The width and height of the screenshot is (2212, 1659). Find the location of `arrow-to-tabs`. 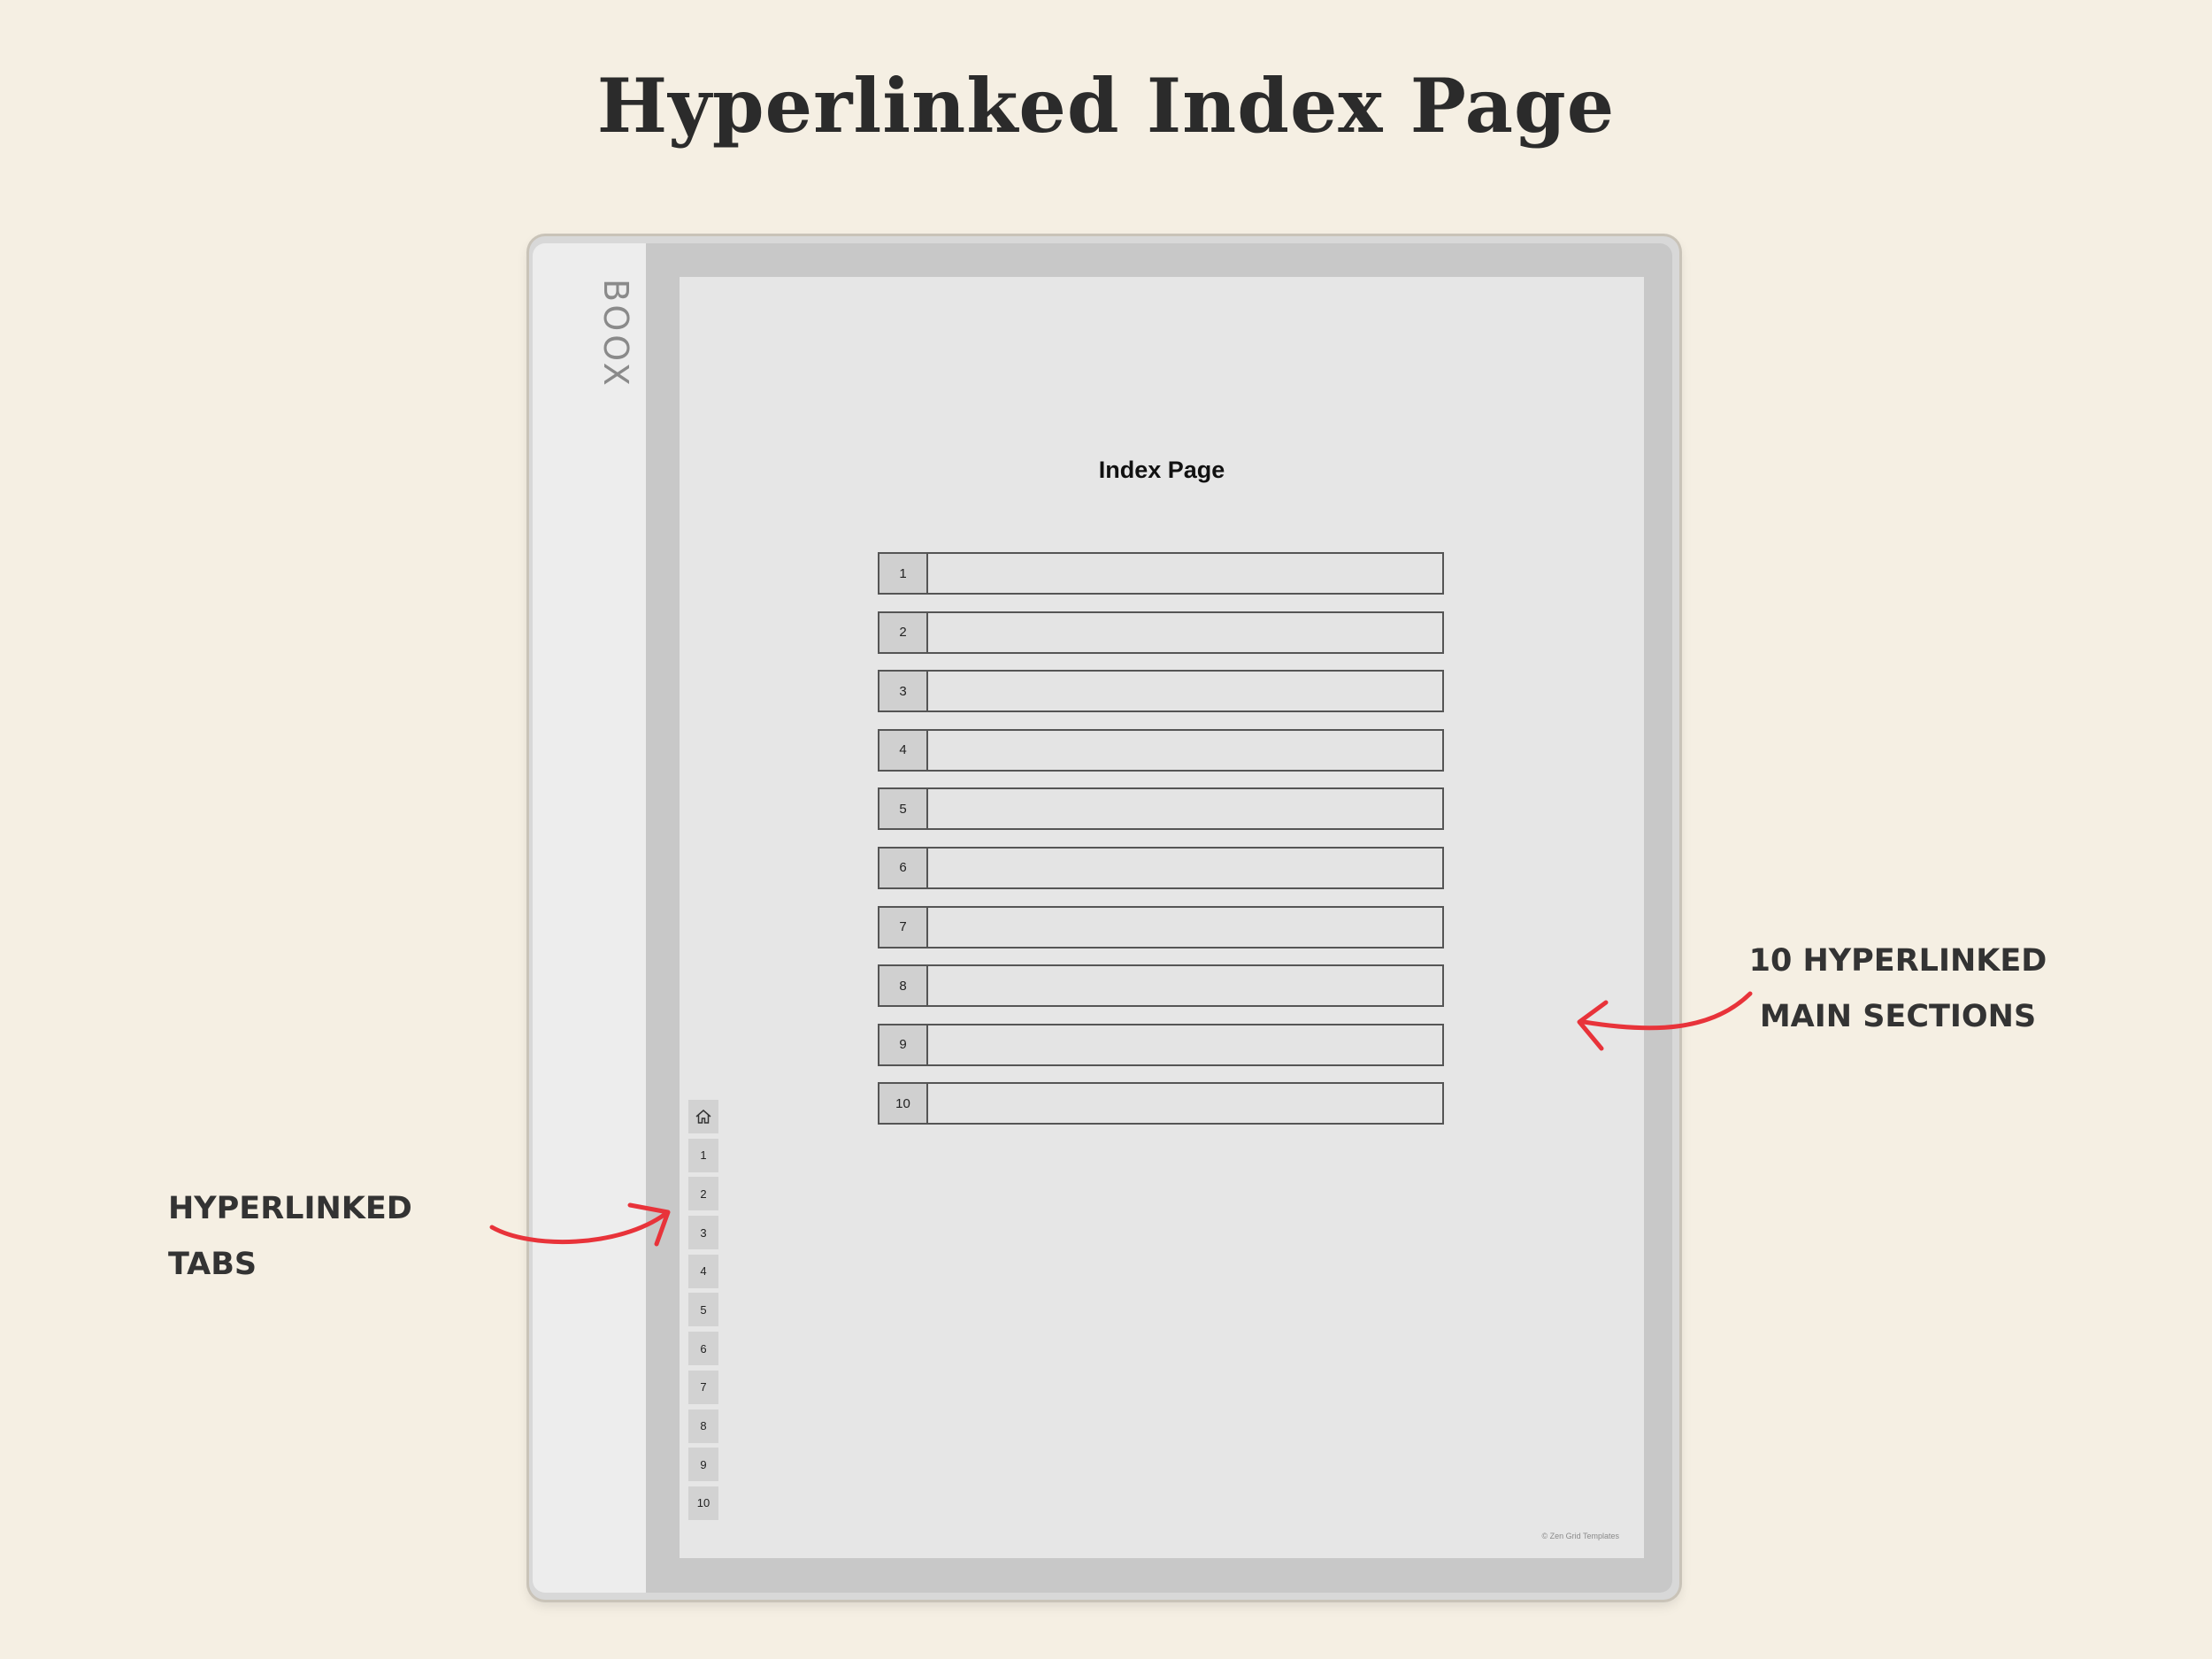

arrow-to-tabs is located at coordinates (579, 1228).